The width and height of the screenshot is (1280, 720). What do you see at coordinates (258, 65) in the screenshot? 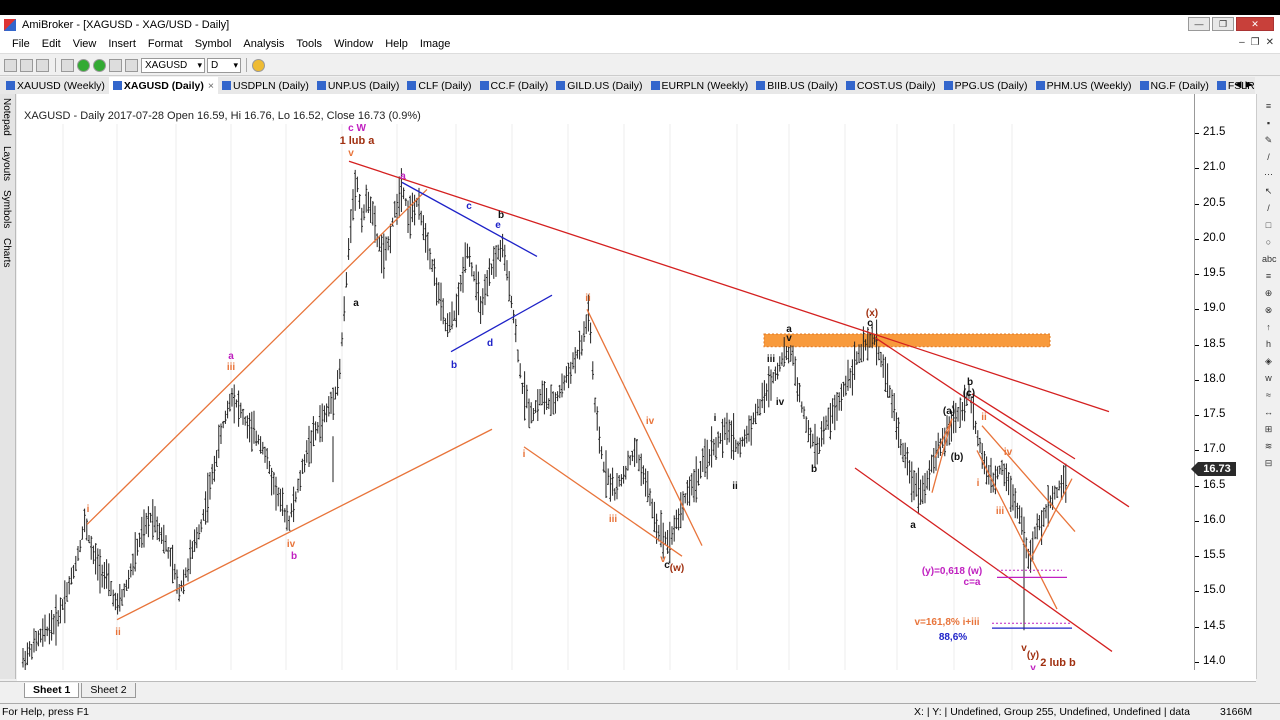
I see `zoom-icon` at bounding box center [258, 65].